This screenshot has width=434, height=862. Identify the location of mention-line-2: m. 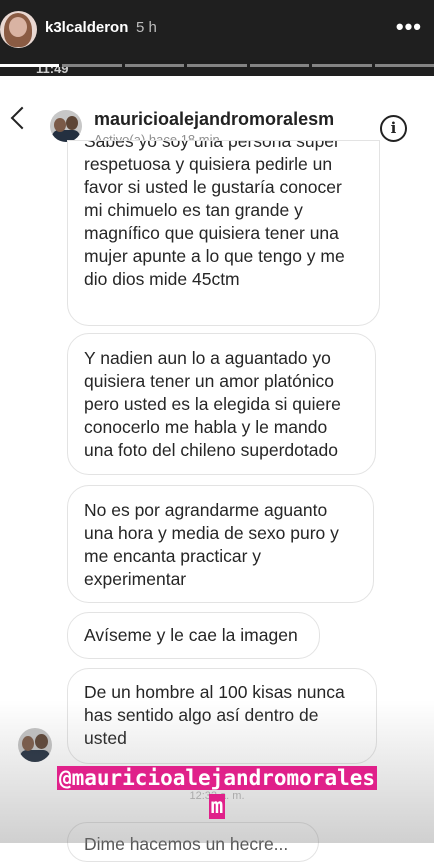
(217, 806).